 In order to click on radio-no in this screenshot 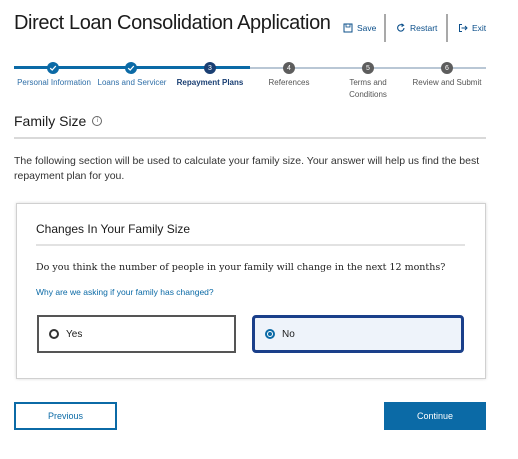, I will do `click(270, 334)`.